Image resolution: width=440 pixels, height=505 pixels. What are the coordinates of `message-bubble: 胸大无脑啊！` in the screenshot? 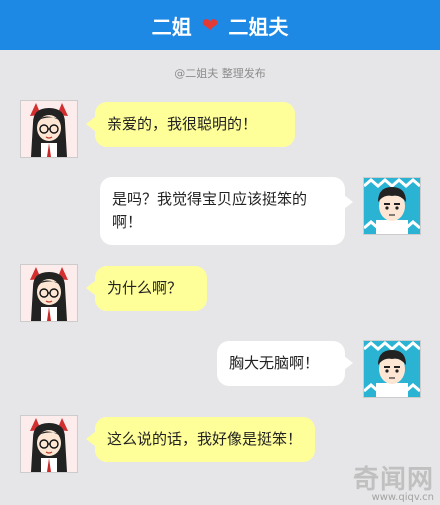 It's located at (281, 363).